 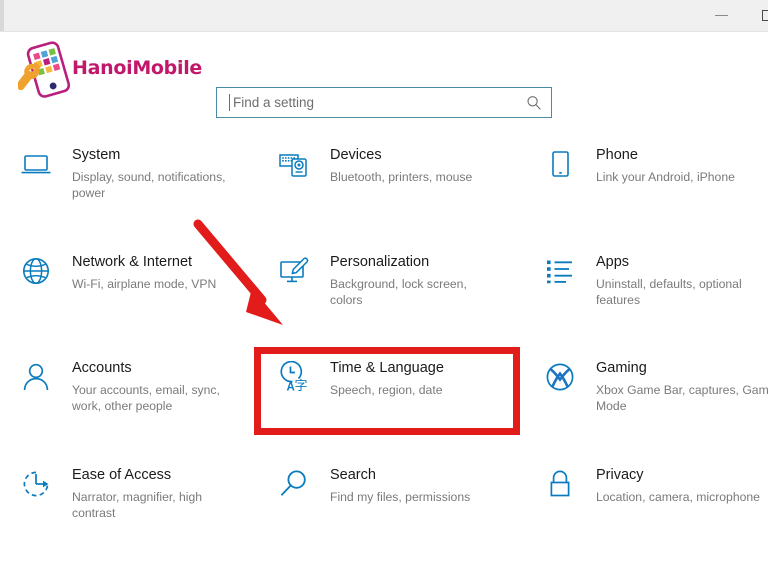 What do you see at coordinates (294, 377) in the screenshot?
I see `clock-language-icon: A 字` at bounding box center [294, 377].